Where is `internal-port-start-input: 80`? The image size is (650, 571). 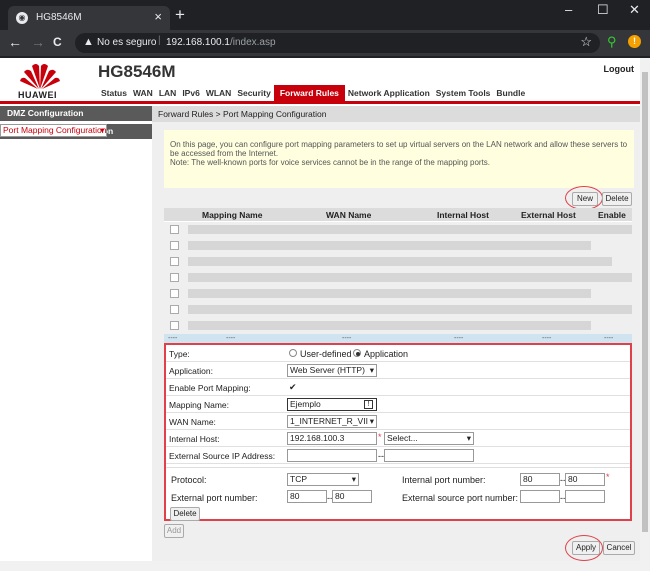 internal-port-start-input: 80 is located at coordinates (540, 479).